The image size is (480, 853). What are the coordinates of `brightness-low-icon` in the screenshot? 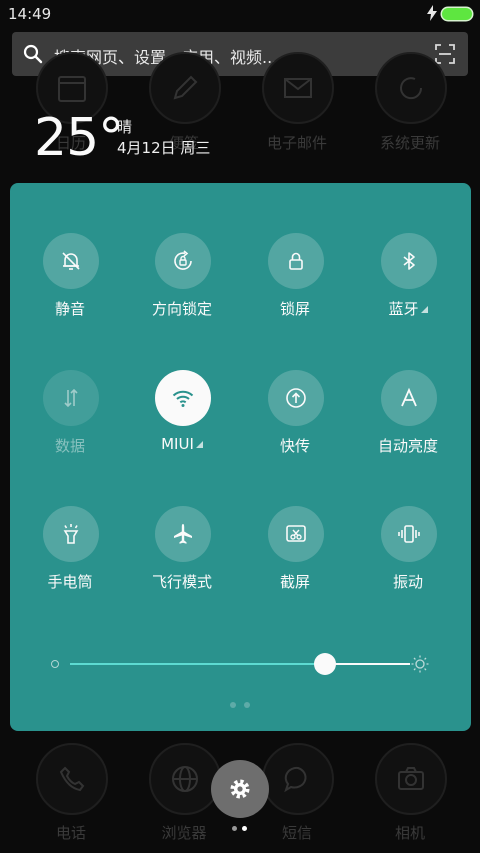 It's located at (55, 664).